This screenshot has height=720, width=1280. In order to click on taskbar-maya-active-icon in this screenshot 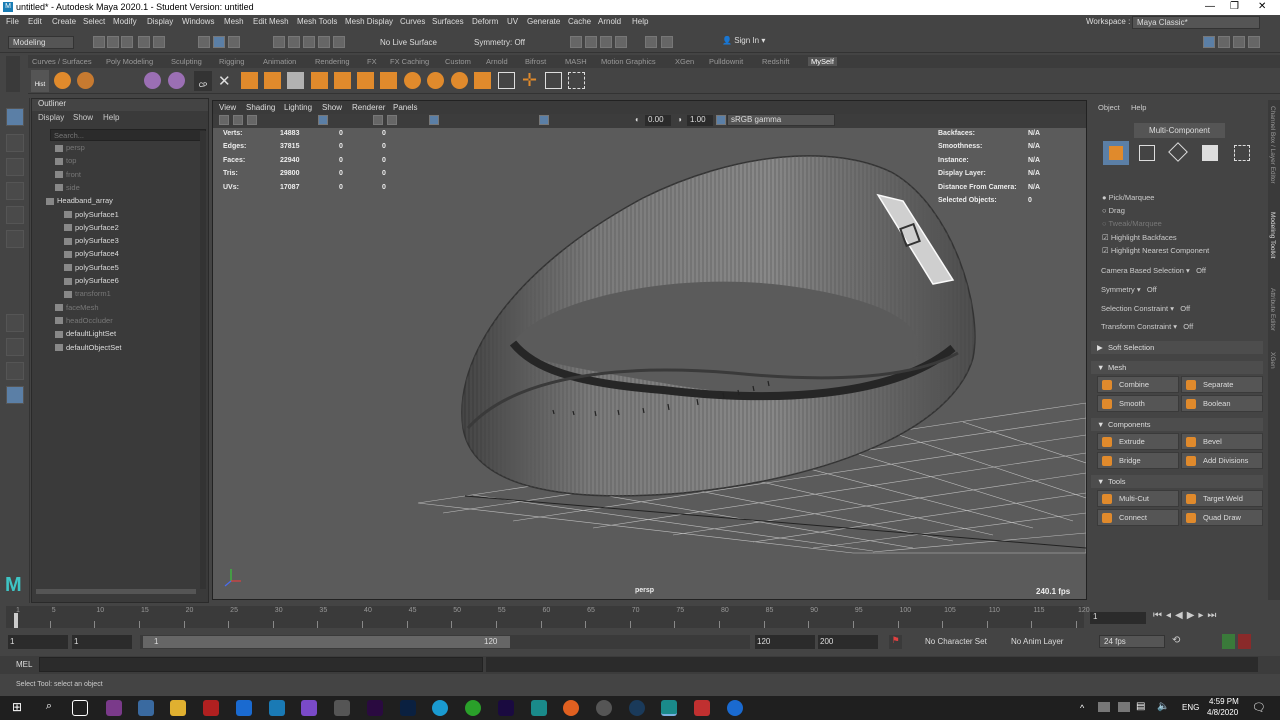, I will do `click(669, 708)`.